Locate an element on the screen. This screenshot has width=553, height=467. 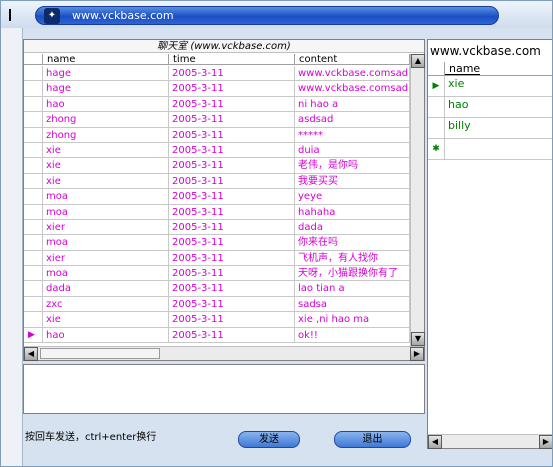
user-row: hao is located at coordinates (490, 107).